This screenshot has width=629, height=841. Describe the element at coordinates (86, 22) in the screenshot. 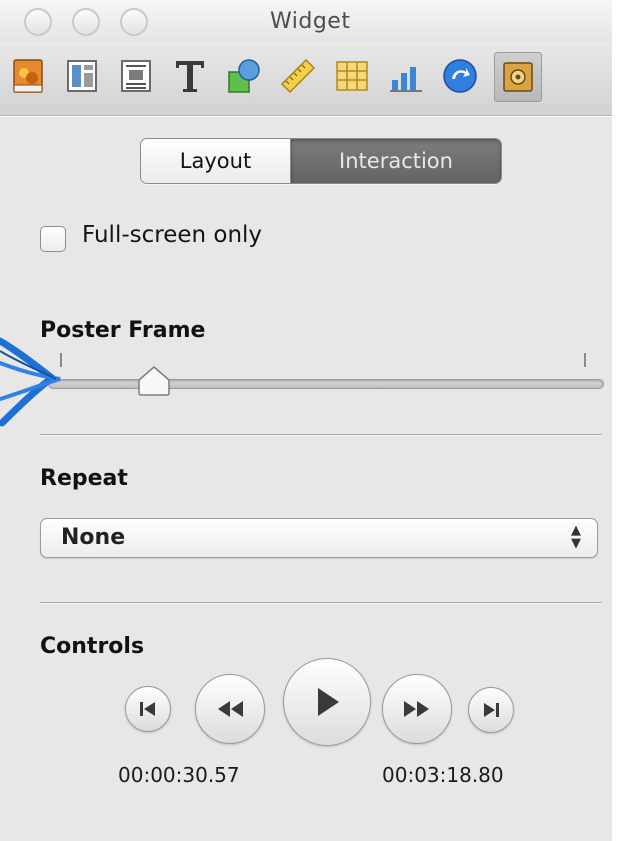

I see `minimize-window-button` at that location.